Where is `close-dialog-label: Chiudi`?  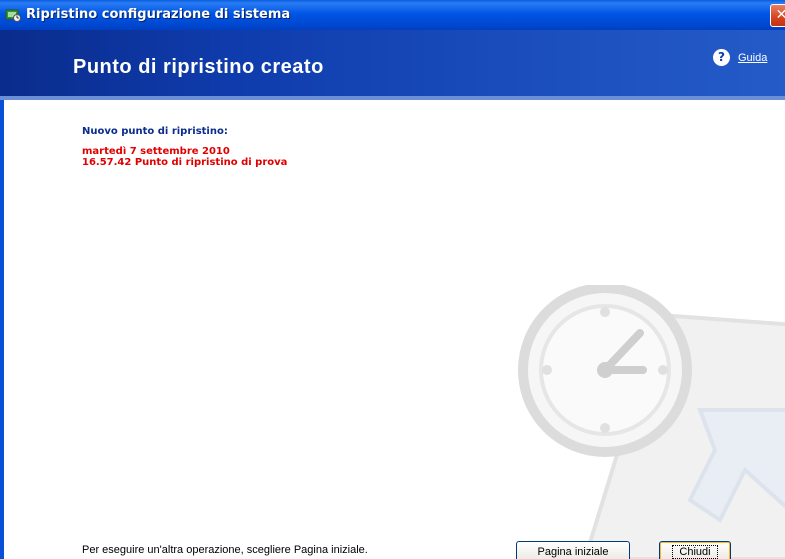 close-dialog-label: Chiudi is located at coordinates (695, 552).